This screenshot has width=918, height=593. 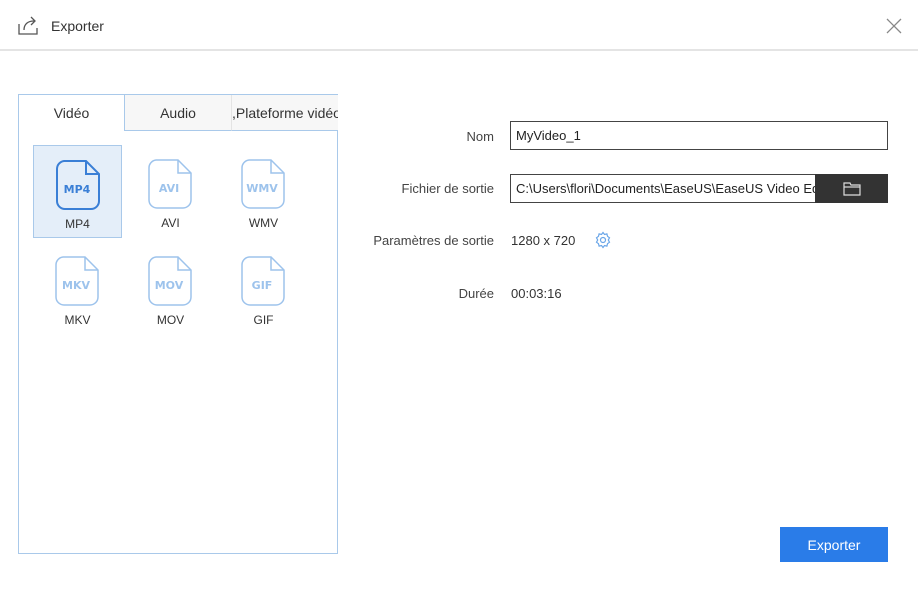 What do you see at coordinates (263, 320) in the screenshot?
I see `format-label: GIF` at bounding box center [263, 320].